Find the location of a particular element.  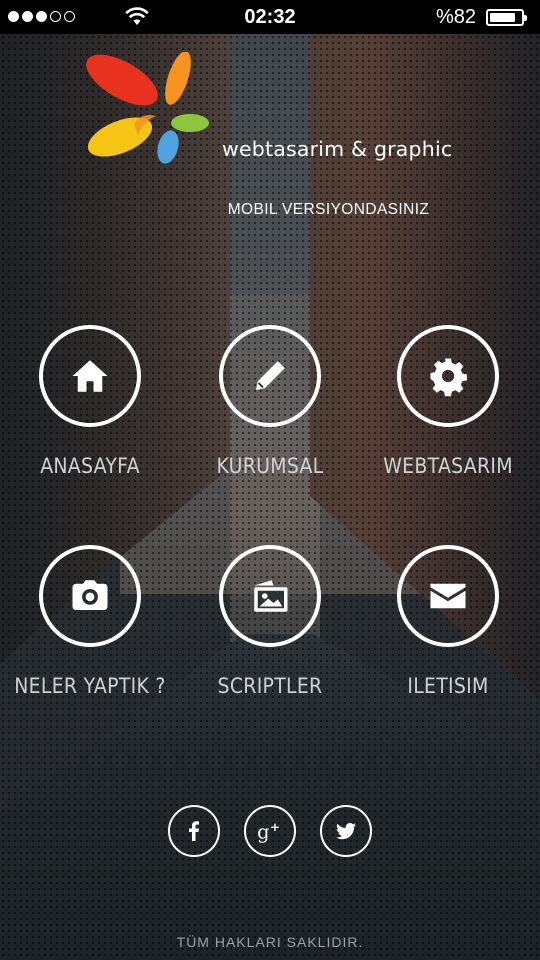

logo-pinwheel-icon is located at coordinates (147, 108).